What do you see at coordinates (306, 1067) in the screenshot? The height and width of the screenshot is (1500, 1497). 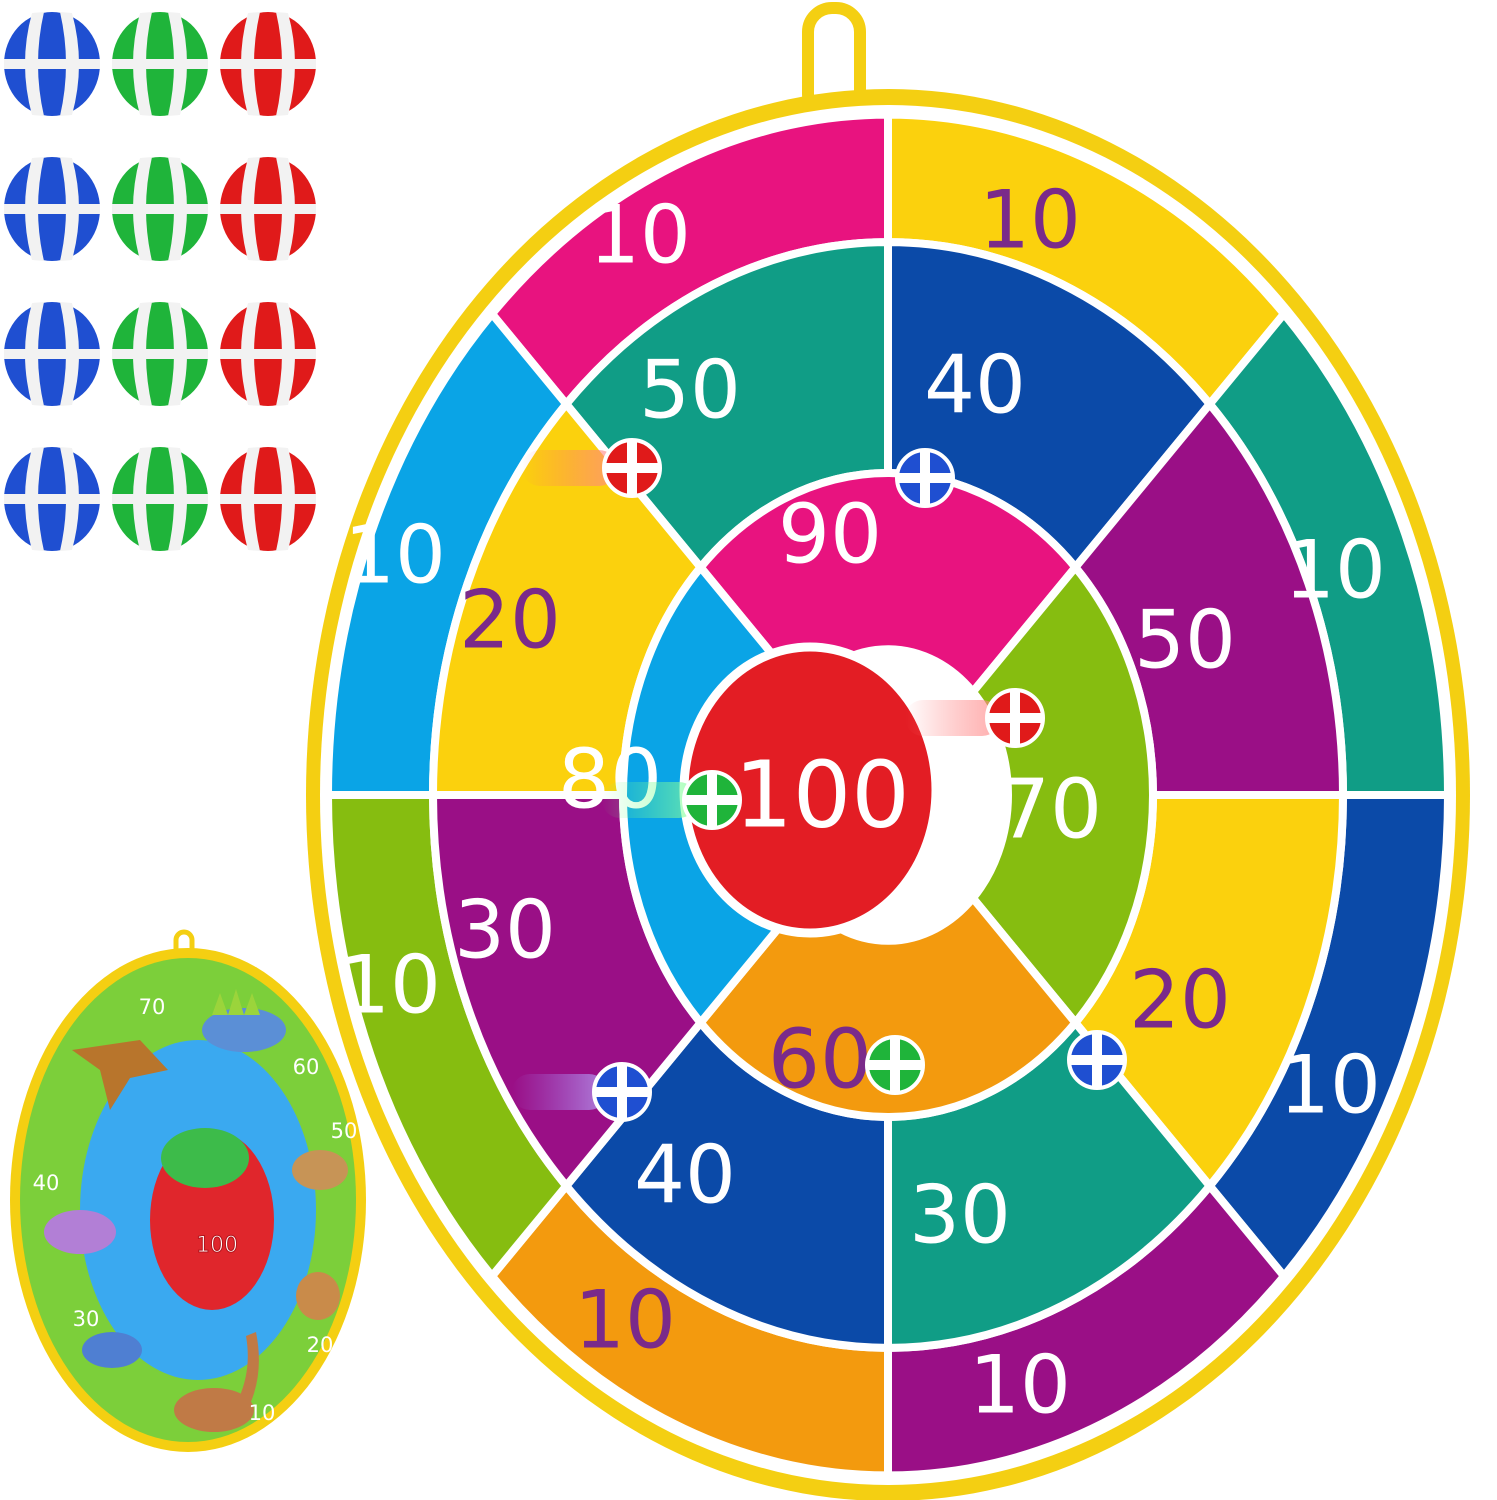 I see `dino-score-label: 60` at bounding box center [306, 1067].